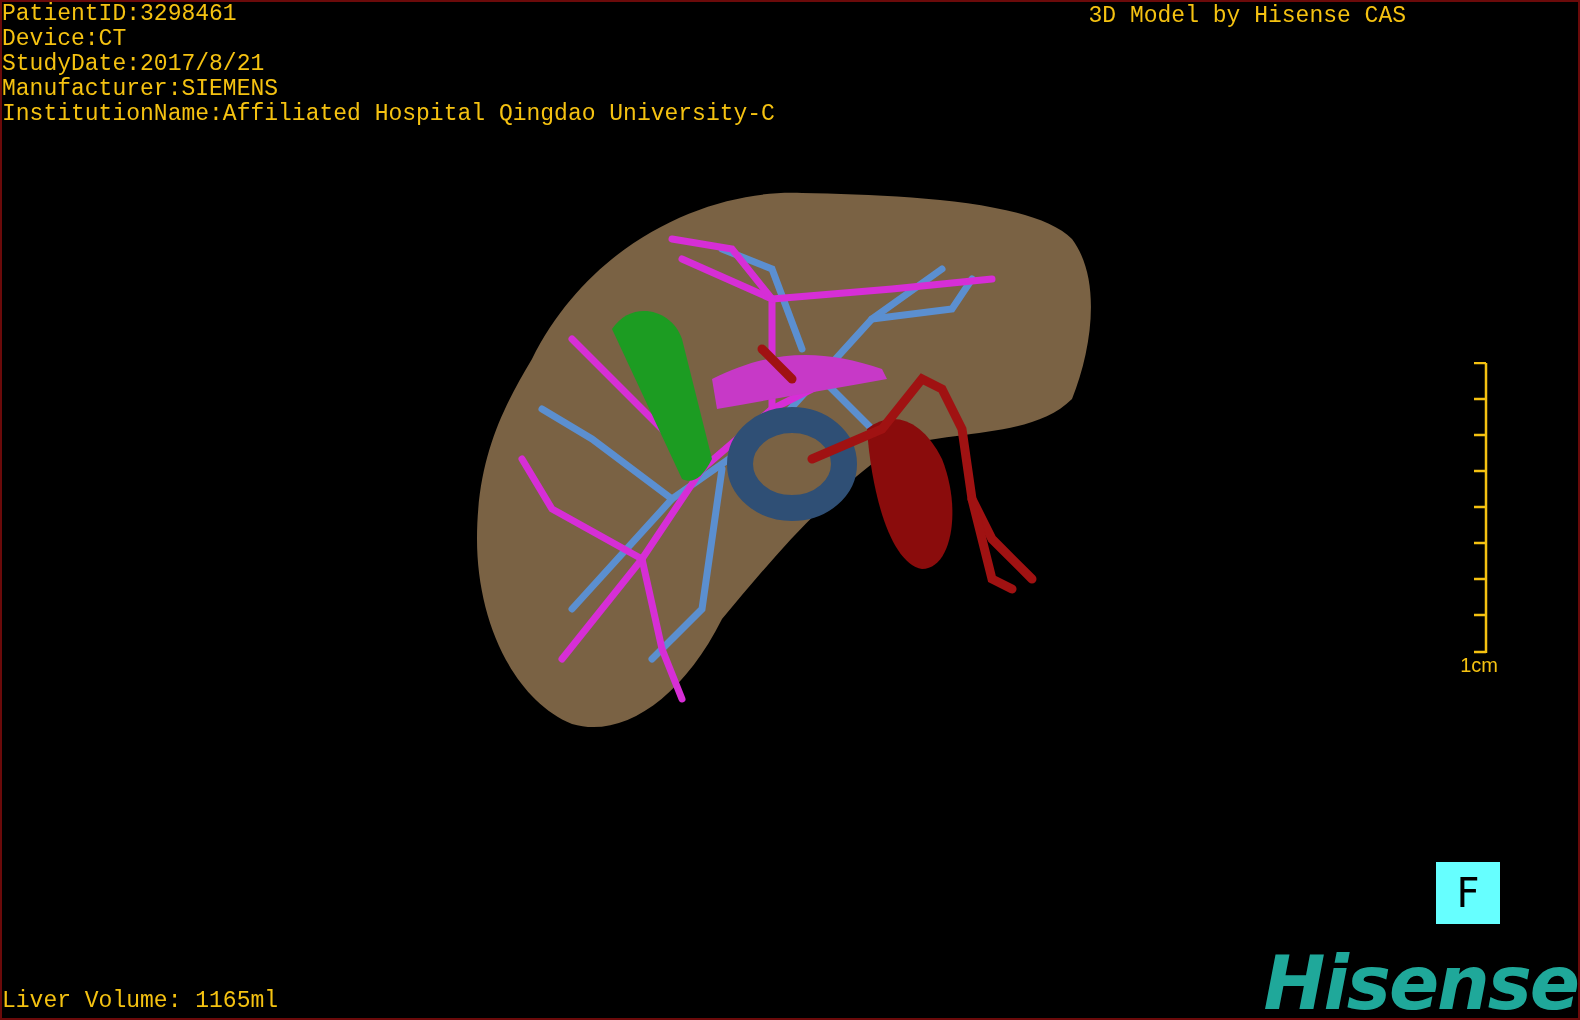 The image size is (1580, 1020). Describe the element at coordinates (1479, 665) in the screenshot. I see `scale-label: 1cm` at that location.